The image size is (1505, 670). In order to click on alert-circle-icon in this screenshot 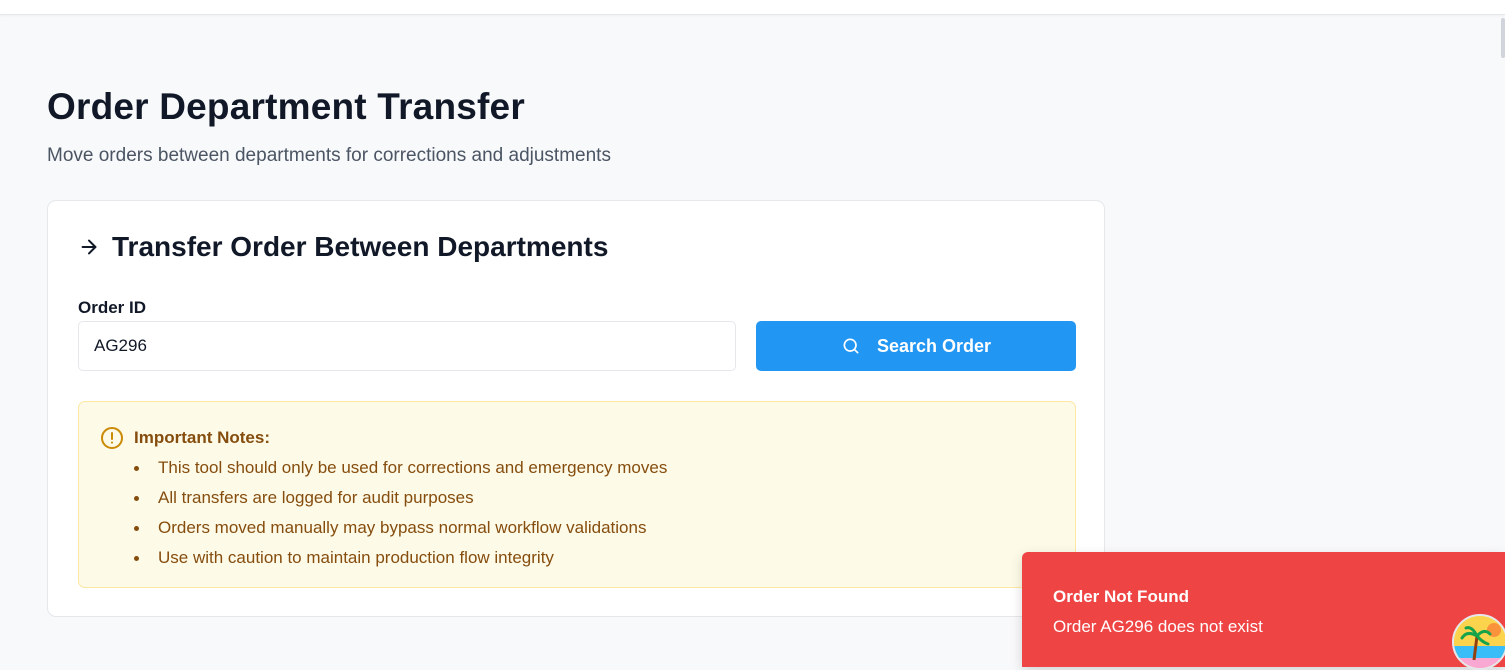, I will do `click(112, 438)`.